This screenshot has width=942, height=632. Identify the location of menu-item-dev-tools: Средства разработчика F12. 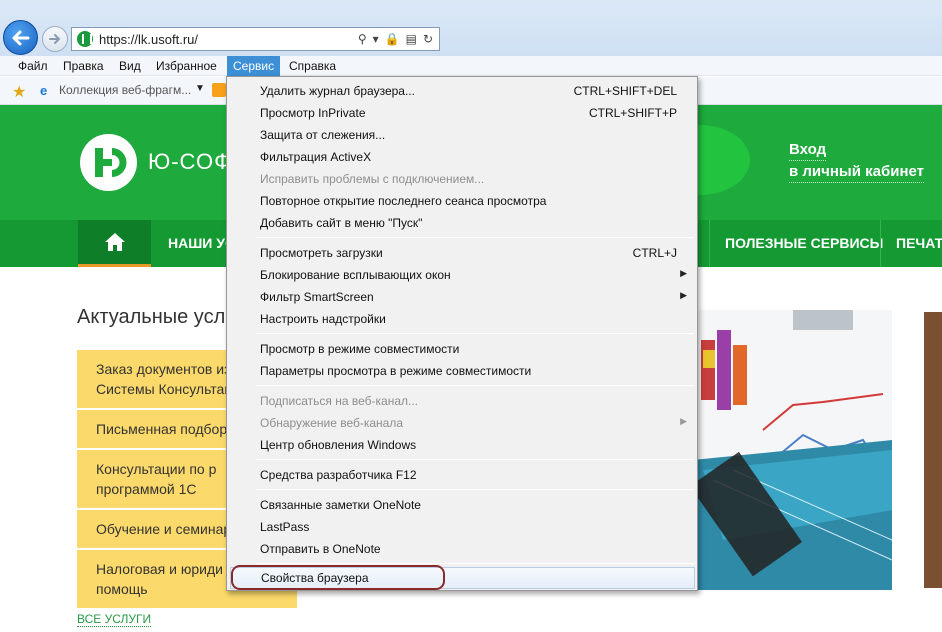
(462, 475).